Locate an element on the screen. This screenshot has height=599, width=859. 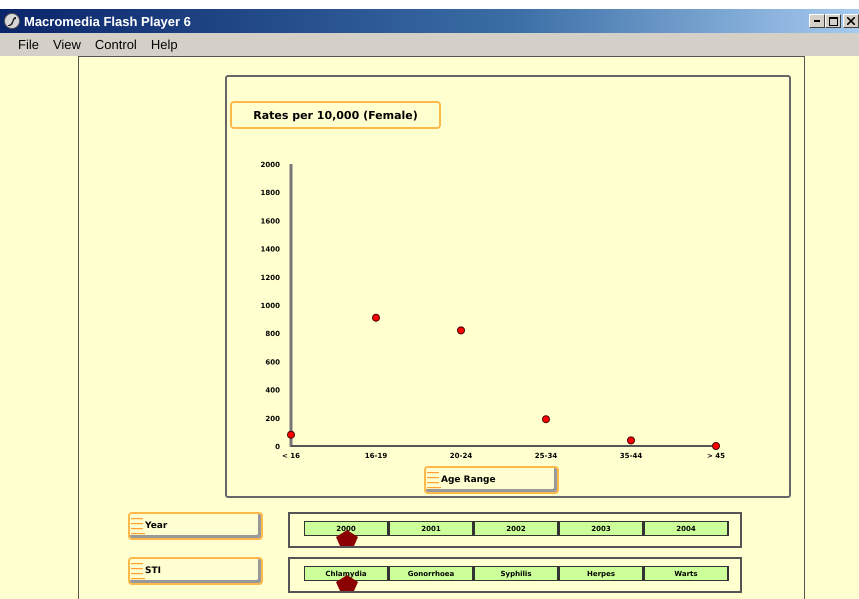
minimize-icon is located at coordinates (817, 21).